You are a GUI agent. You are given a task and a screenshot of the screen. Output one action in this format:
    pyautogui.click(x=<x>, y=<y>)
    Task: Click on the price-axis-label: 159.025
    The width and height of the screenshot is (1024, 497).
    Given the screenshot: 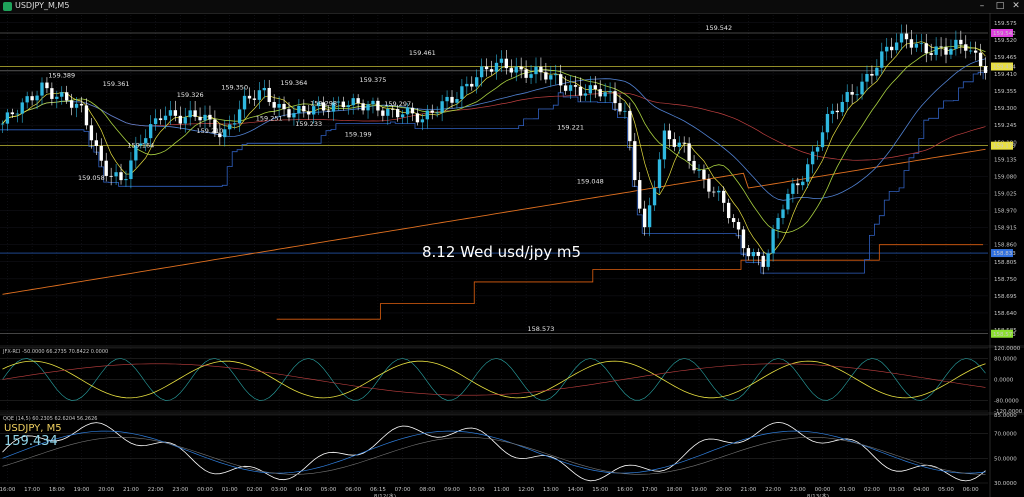 What is the action you would take?
    pyautogui.click(x=1005, y=194)
    